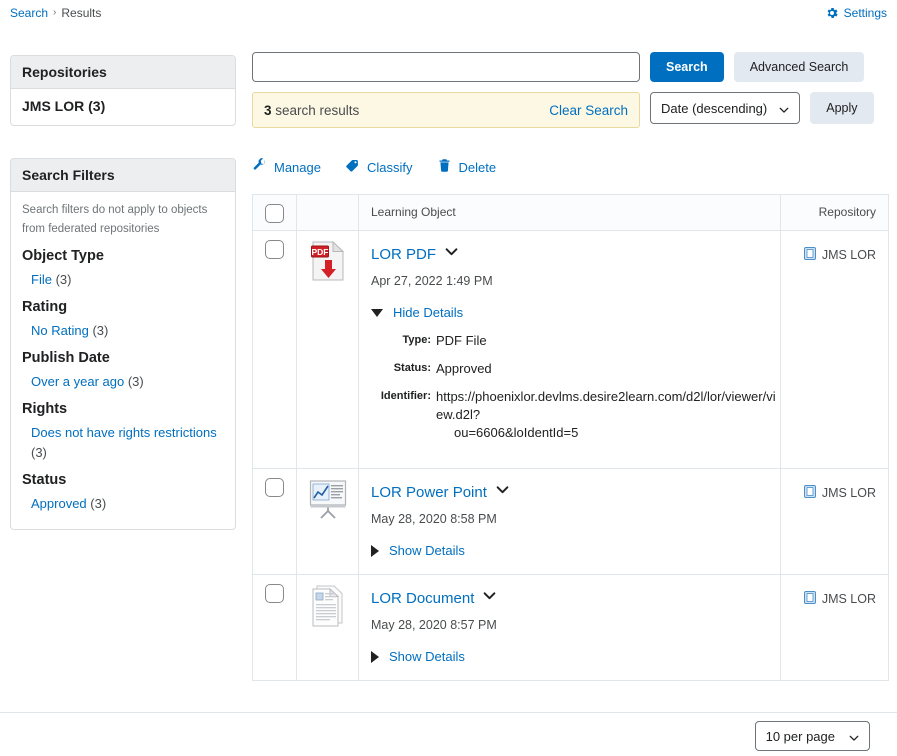 Image resolution: width=897 pixels, height=756 pixels. What do you see at coordinates (59, 503) in the screenshot?
I see `filter-link-approved: Approved` at bounding box center [59, 503].